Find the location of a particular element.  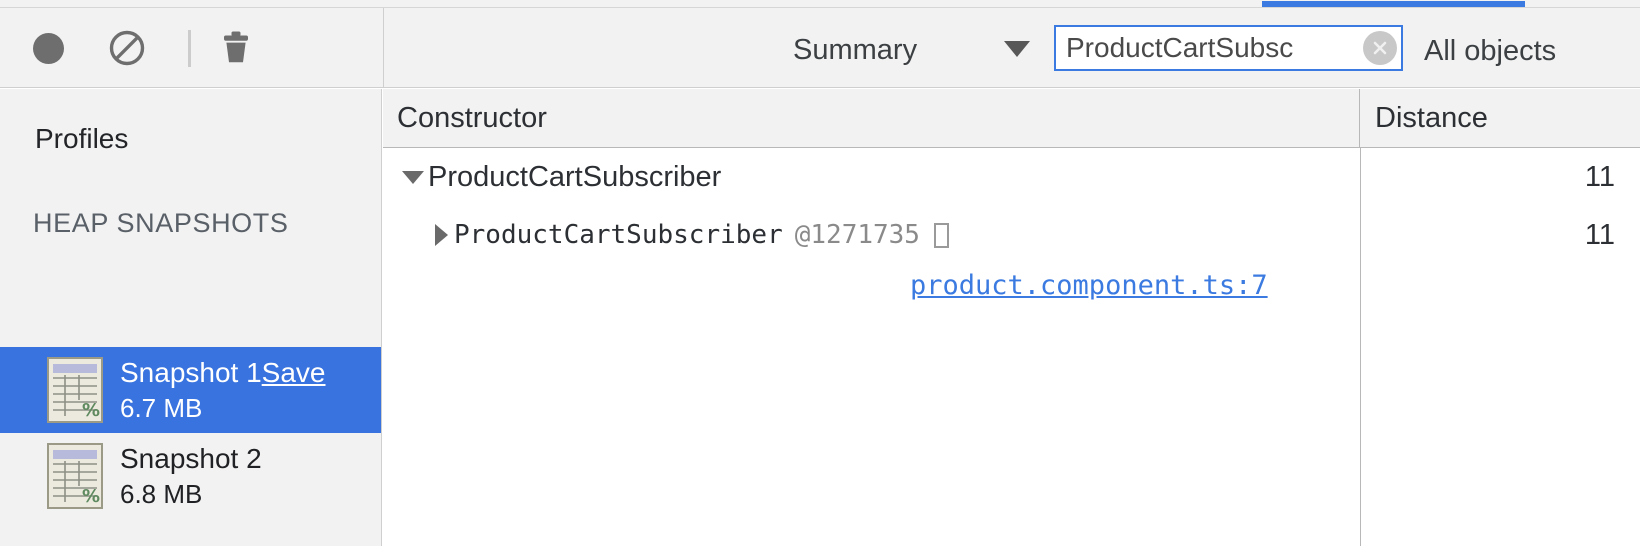

toolbar-right-group: Summary ProductCartSubsc All objects is located at coordinates (1011, 47).